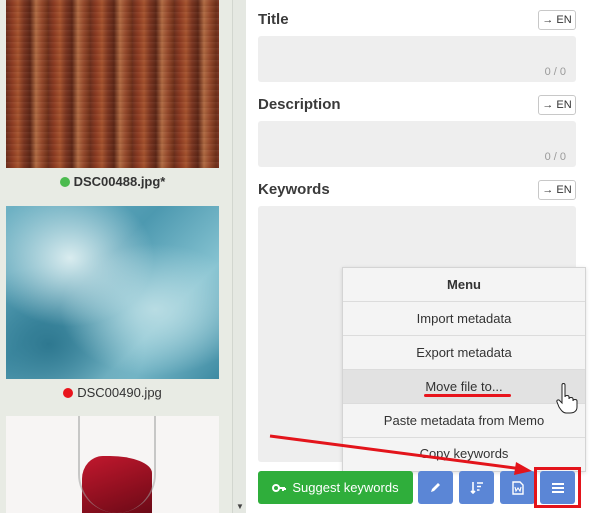 The height and width of the screenshot is (513, 603). I want to click on menu-header: Menu, so click(464, 285).